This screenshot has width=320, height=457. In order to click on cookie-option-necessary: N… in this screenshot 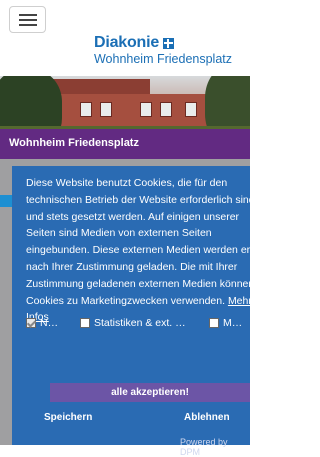, I will do `click(42, 323)`.